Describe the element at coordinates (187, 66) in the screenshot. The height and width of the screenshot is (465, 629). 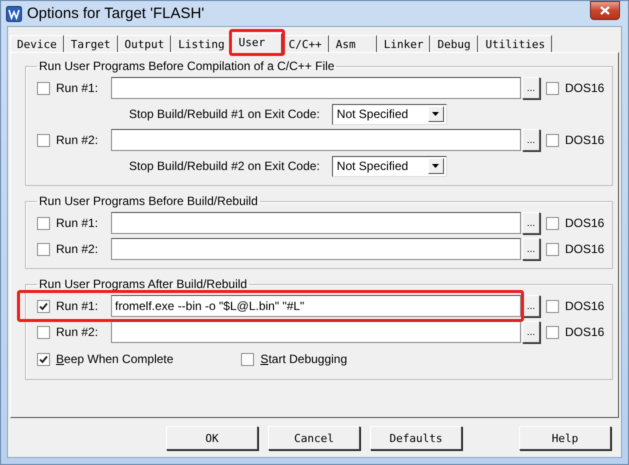
I see `group-title: Run User Programs Before Compilation of a C/C++ File` at that location.